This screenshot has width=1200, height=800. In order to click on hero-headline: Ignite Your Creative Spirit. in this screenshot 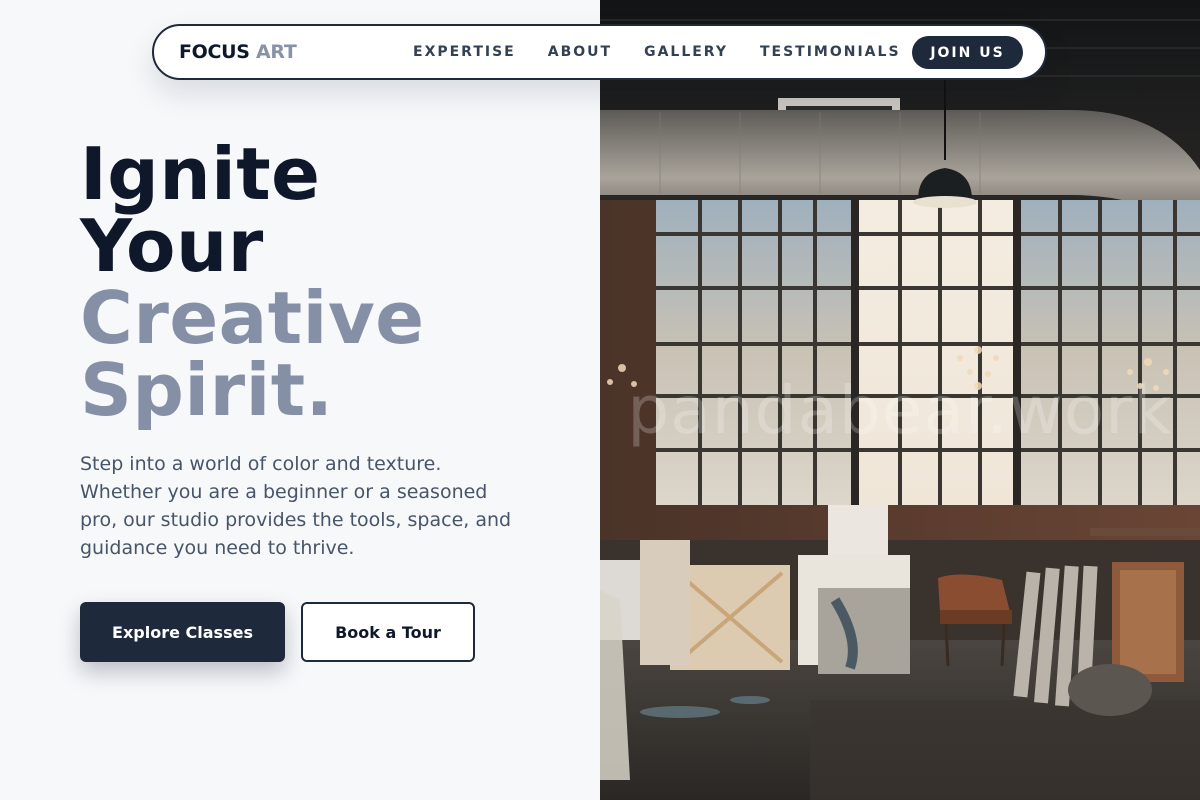, I will do `click(252, 282)`.